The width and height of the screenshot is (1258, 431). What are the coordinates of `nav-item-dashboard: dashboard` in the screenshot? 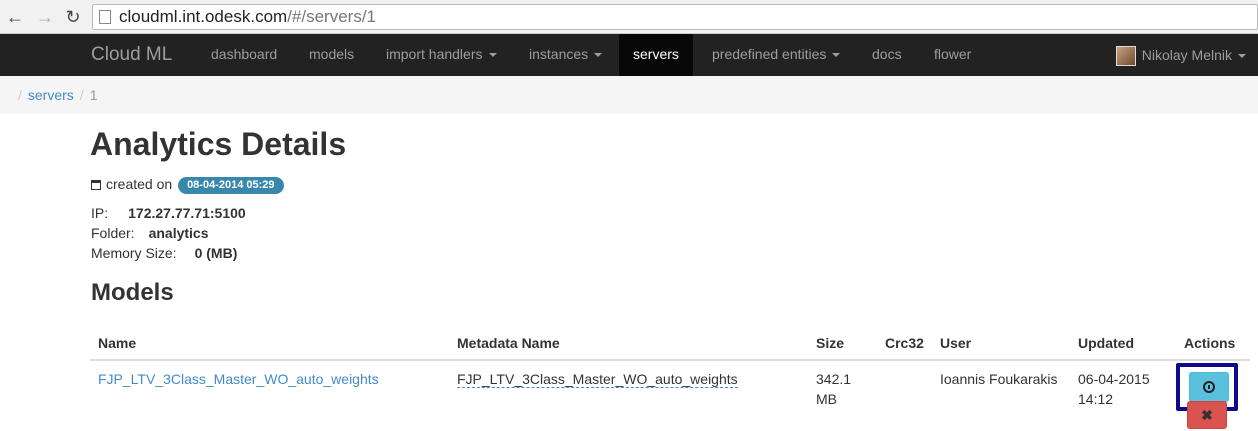 It's located at (244, 55).